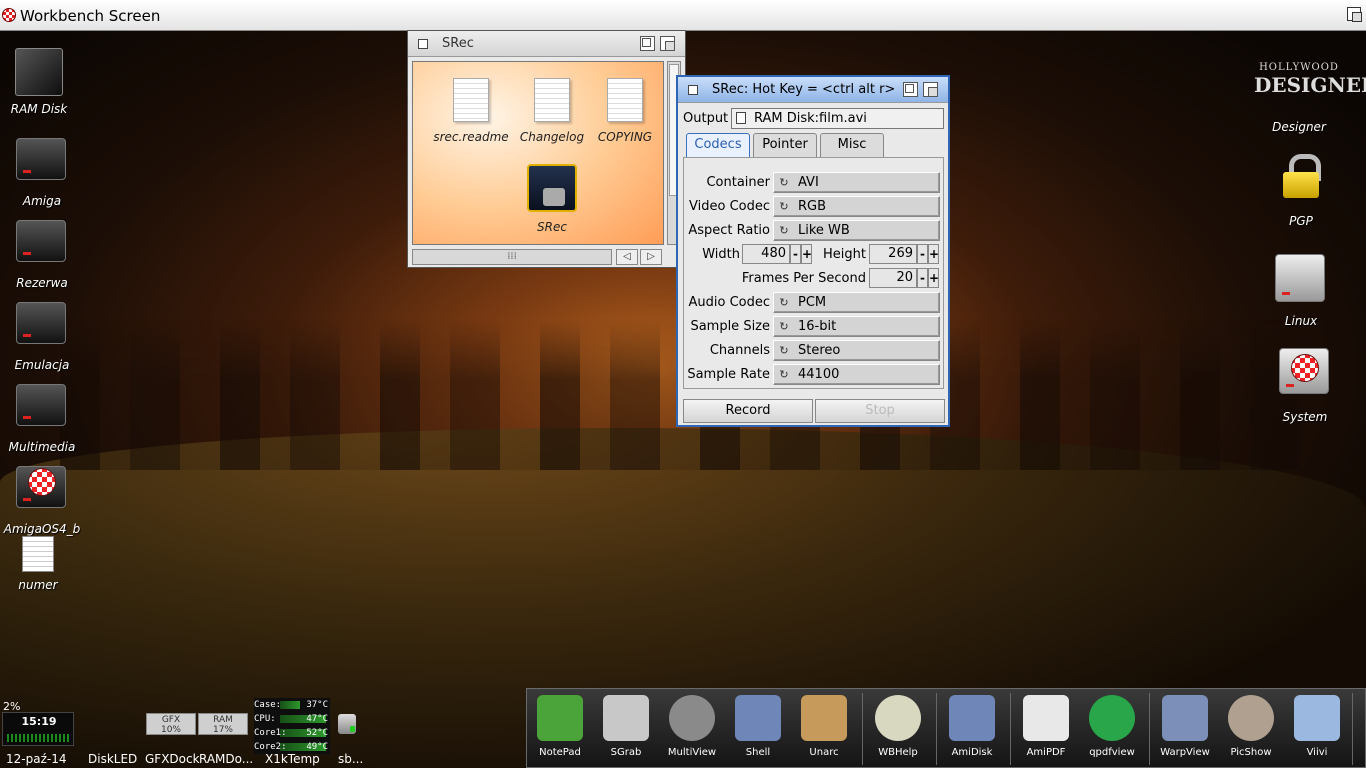  What do you see at coordinates (806, 254) in the screenshot?
I see `width-increment-button: +` at bounding box center [806, 254].